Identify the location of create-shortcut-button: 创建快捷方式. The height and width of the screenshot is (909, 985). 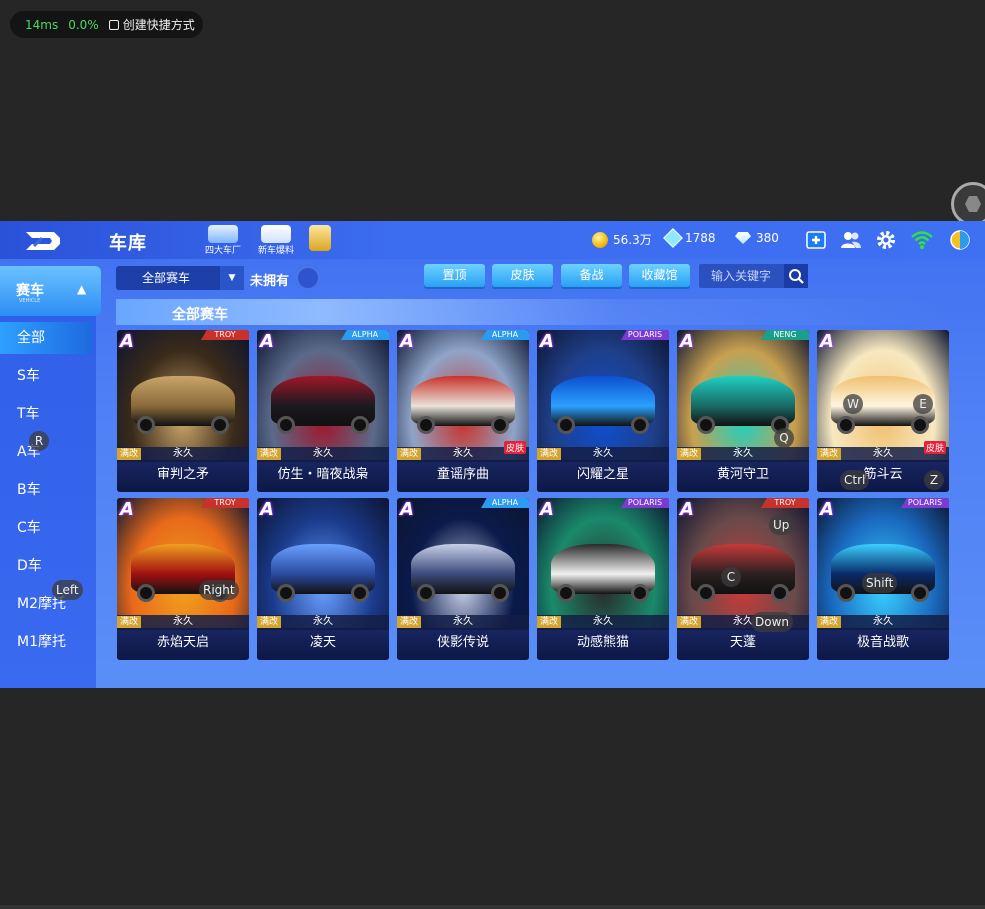
(151, 24).